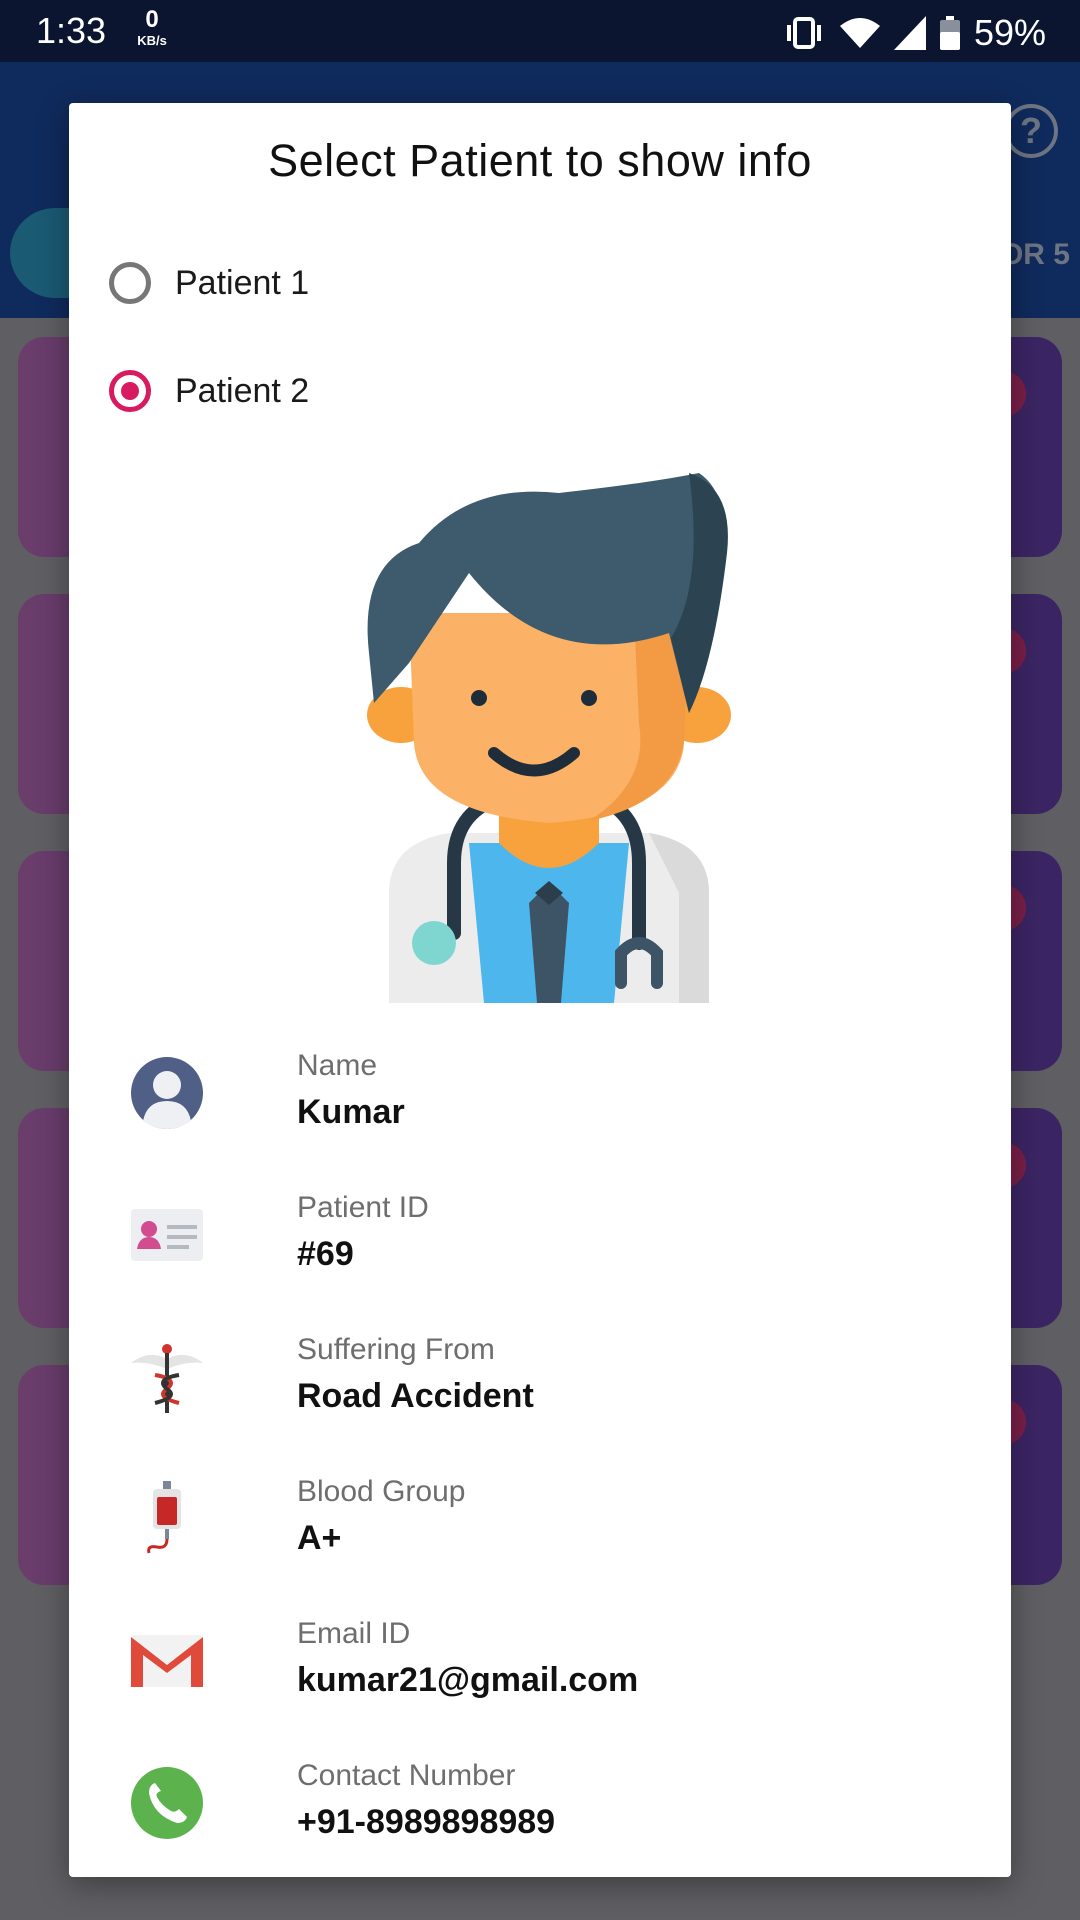  What do you see at coordinates (71, 30) in the screenshot?
I see `status-time: 1:33` at bounding box center [71, 30].